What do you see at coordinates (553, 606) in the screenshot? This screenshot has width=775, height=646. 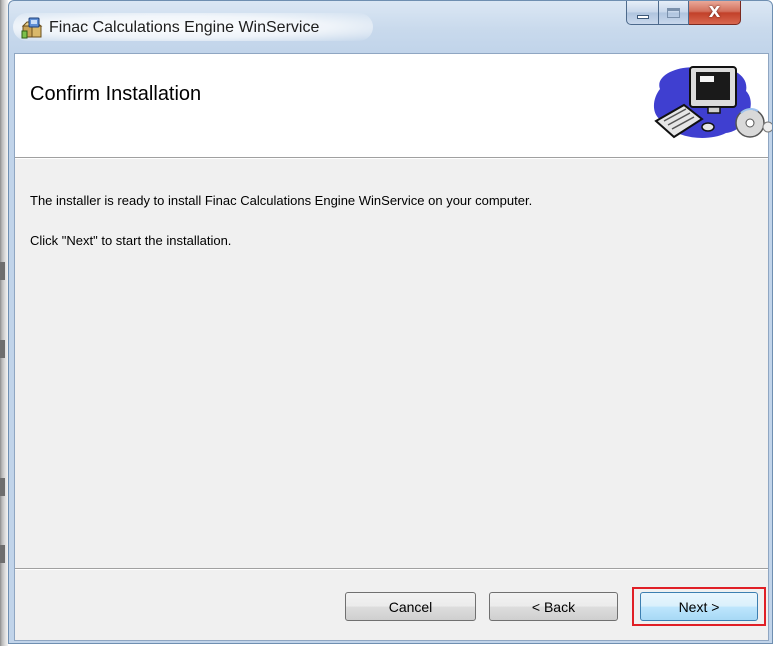 I see `back-button: < Back` at bounding box center [553, 606].